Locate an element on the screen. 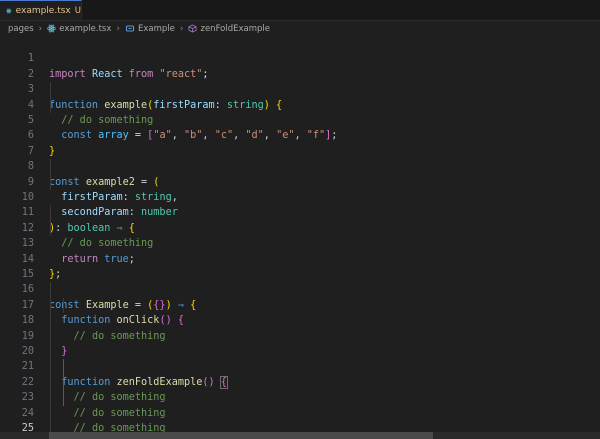  code-line: 24 // do something is located at coordinates (300, 412).